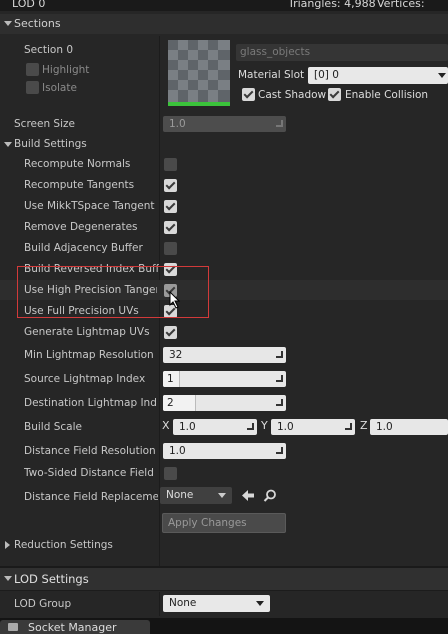  Describe the element at coordinates (170, 473) in the screenshot. I see `two-sided-checkbox` at that location.